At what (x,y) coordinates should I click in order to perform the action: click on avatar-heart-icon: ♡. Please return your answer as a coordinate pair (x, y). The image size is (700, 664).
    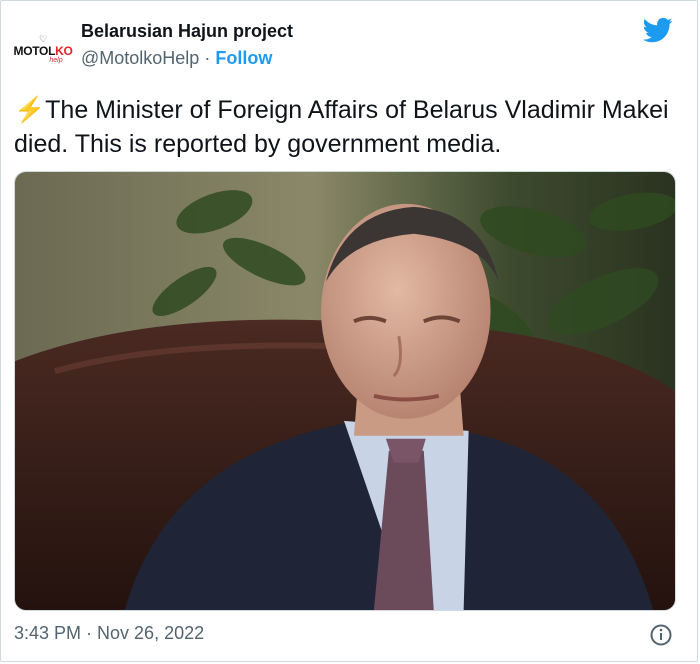
    Looking at the image, I should click on (43, 38).